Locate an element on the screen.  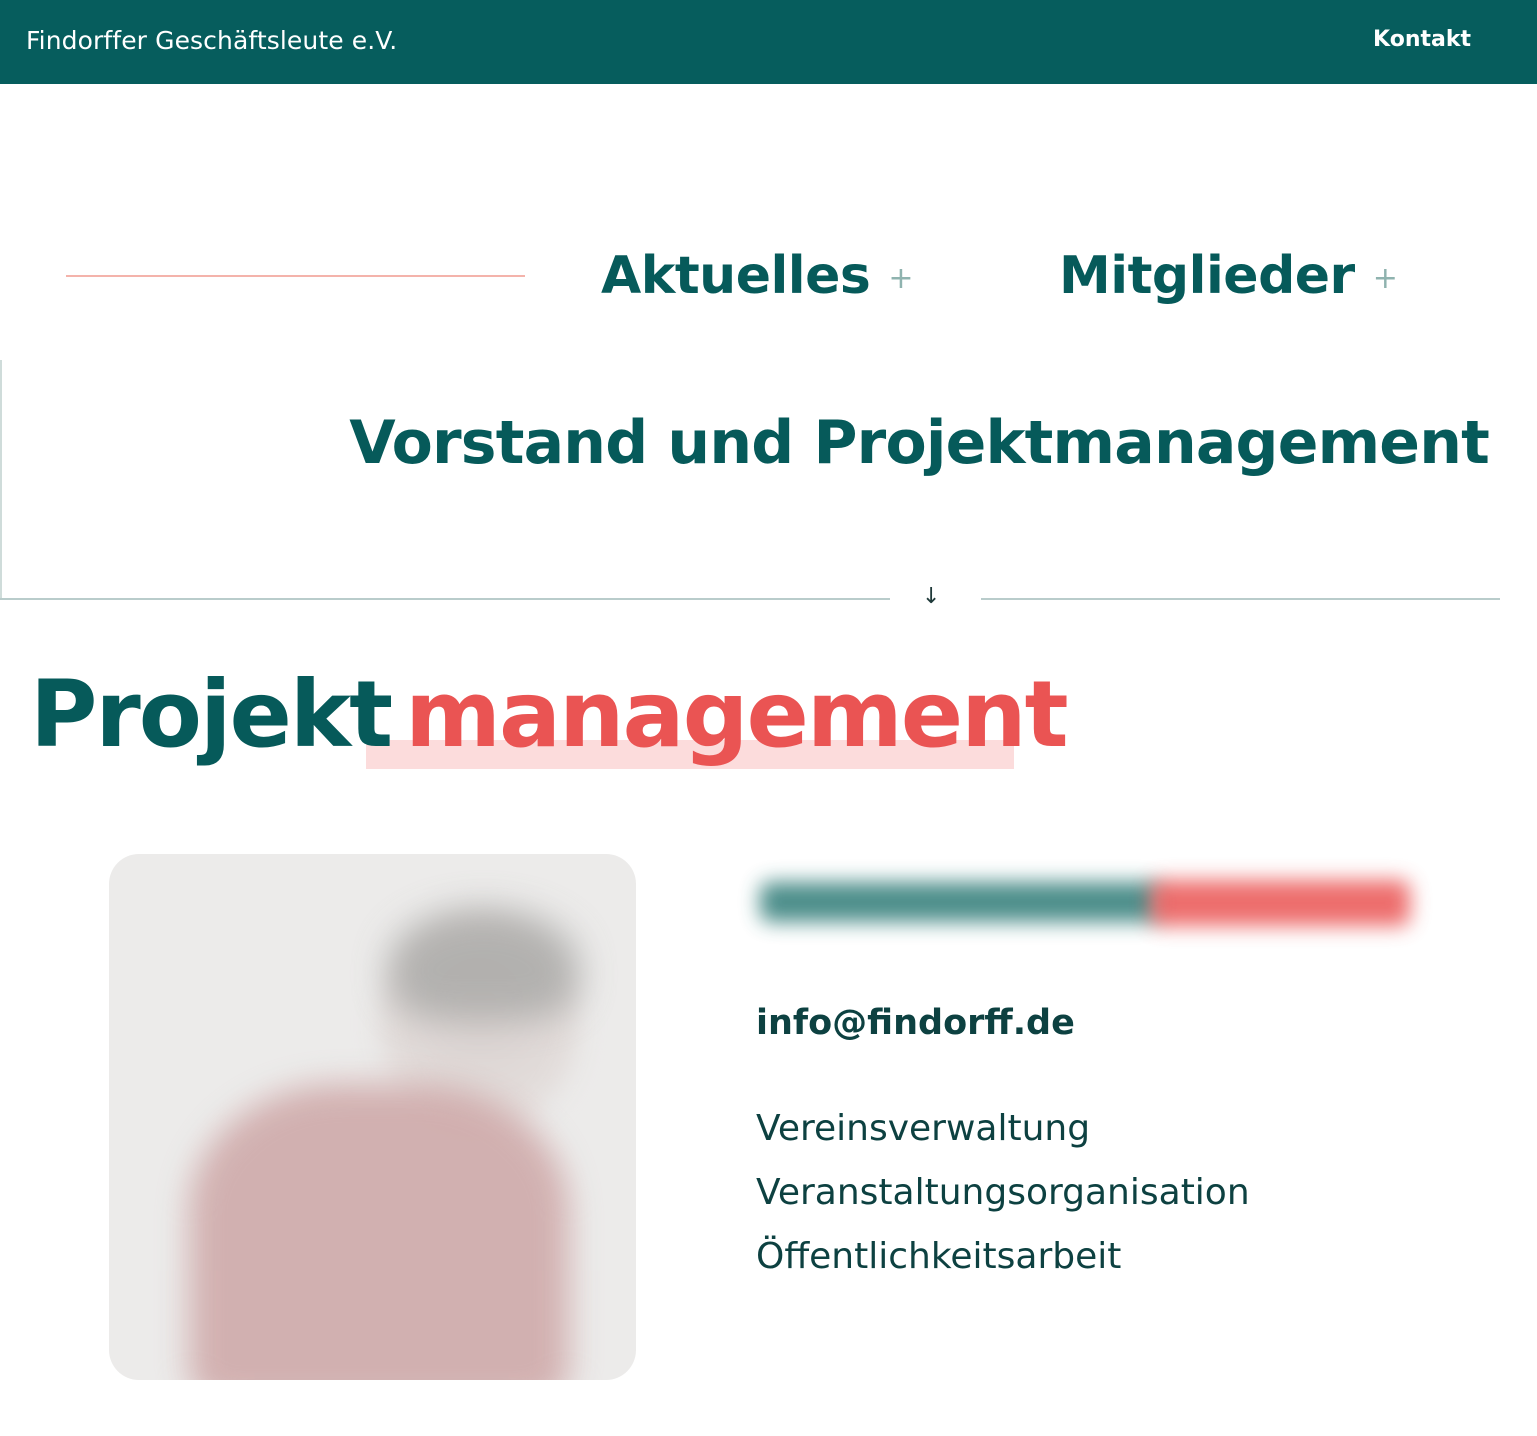
section-heading: Vorstand und Projektmanagement is located at coordinates (919, 443).